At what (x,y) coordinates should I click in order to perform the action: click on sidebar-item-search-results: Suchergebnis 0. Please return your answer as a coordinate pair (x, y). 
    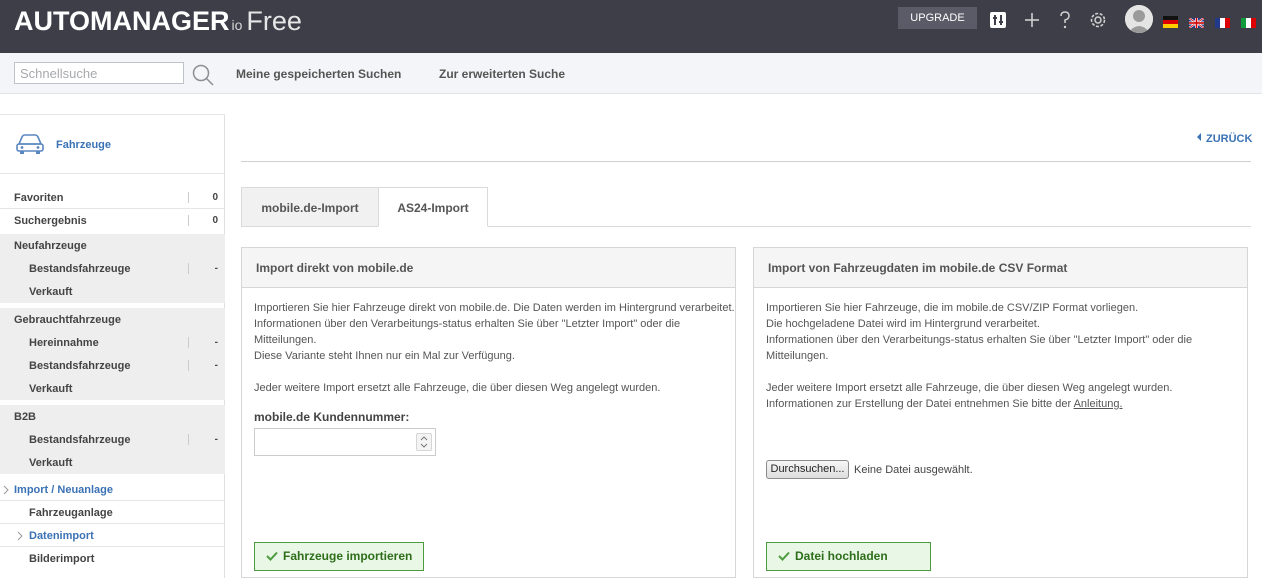
    Looking at the image, I should click on (112, 220).